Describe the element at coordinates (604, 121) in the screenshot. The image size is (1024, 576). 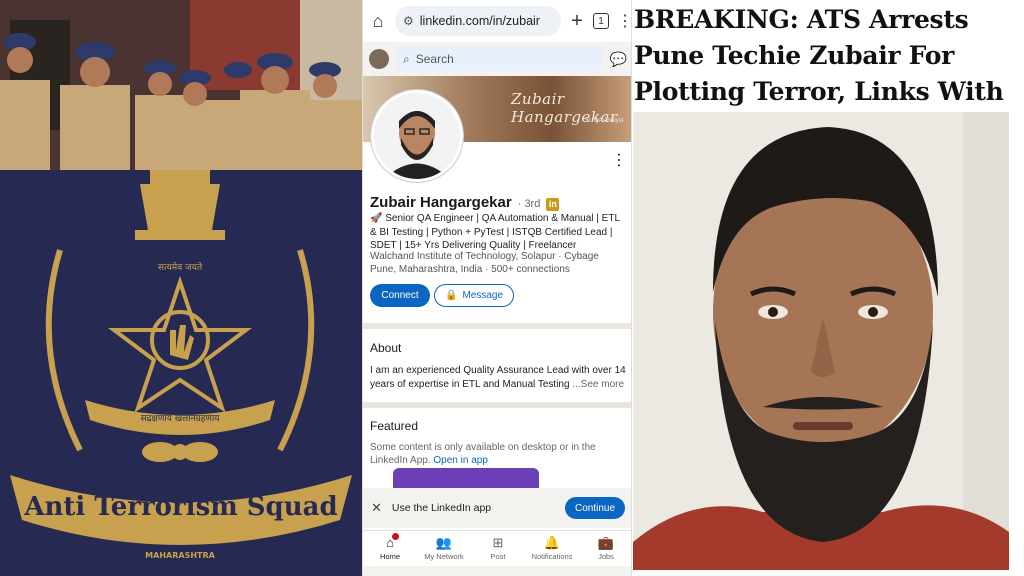
I see `banner-role: Sr. QA Analyst` at that location.